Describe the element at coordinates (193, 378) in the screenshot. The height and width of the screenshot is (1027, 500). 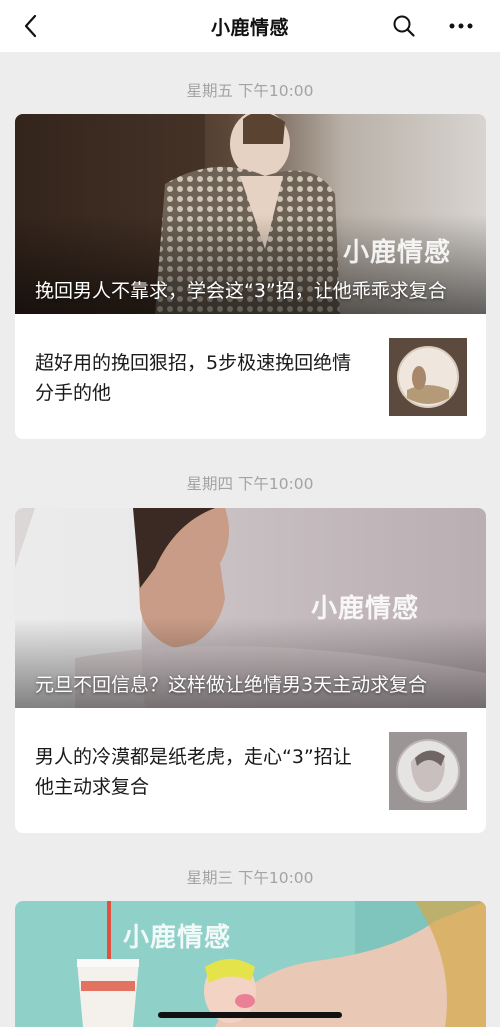
I see `sub-article-title: 超好用的挽回狠招，5步极速挽回绝情分手的他` at that location.